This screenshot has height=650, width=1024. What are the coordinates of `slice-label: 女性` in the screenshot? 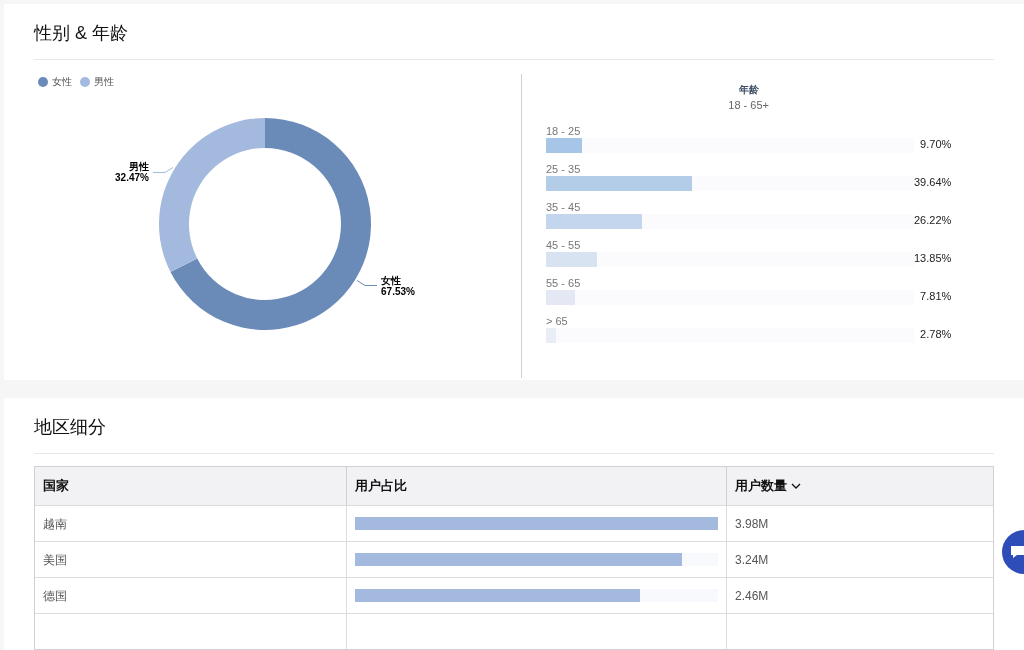 It's located at (391, 280).